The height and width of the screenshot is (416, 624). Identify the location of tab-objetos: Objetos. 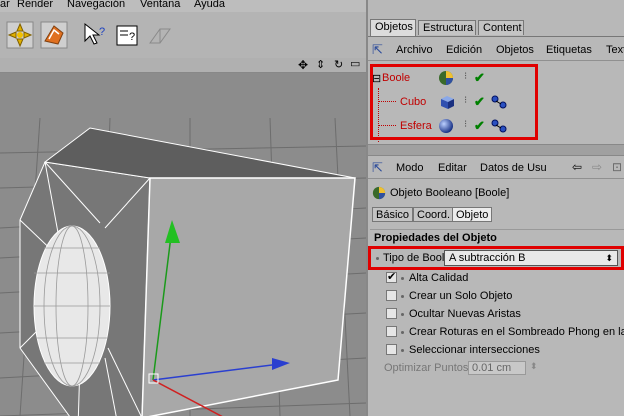
(393, 27).